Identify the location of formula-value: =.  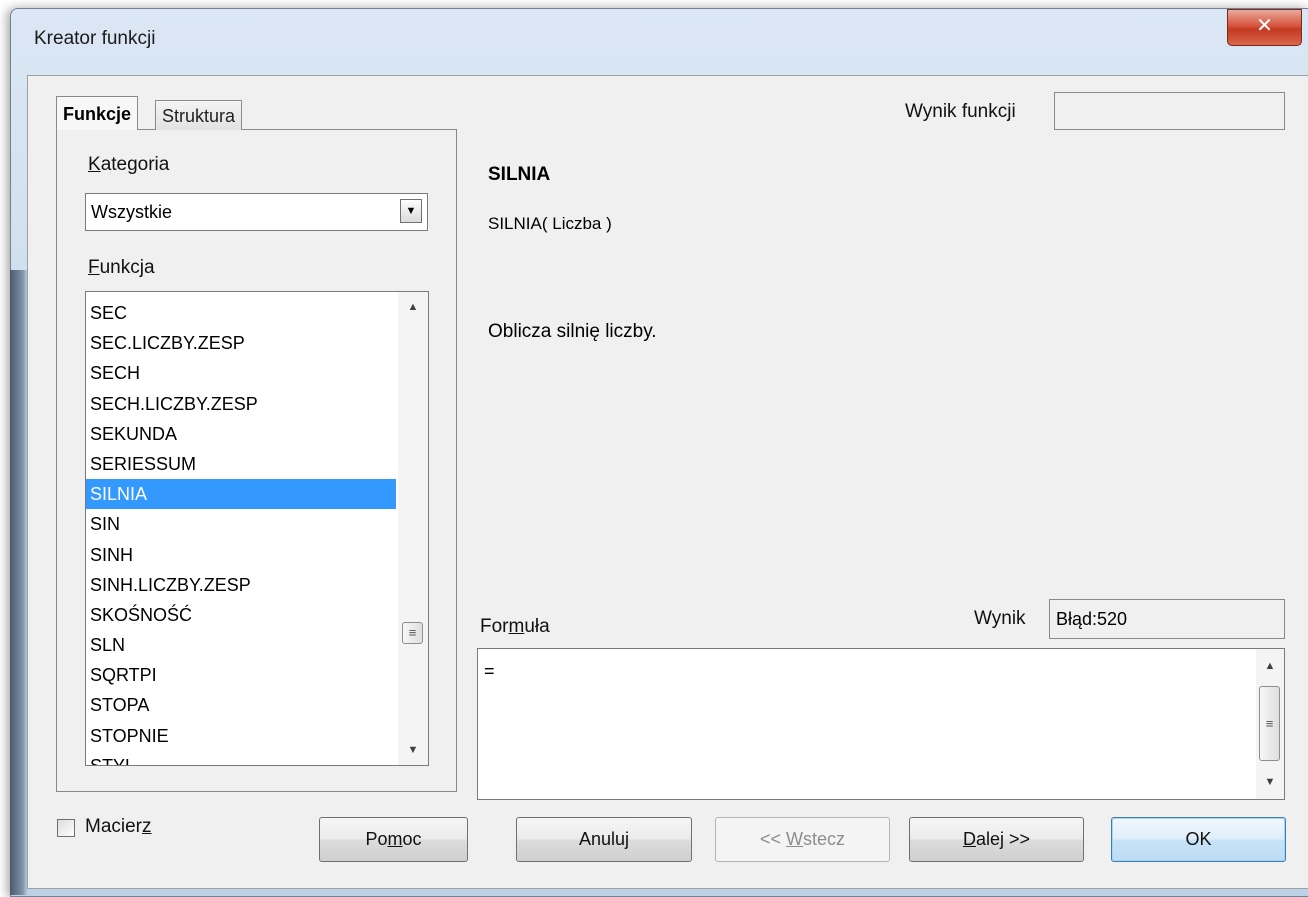
(489, 671).